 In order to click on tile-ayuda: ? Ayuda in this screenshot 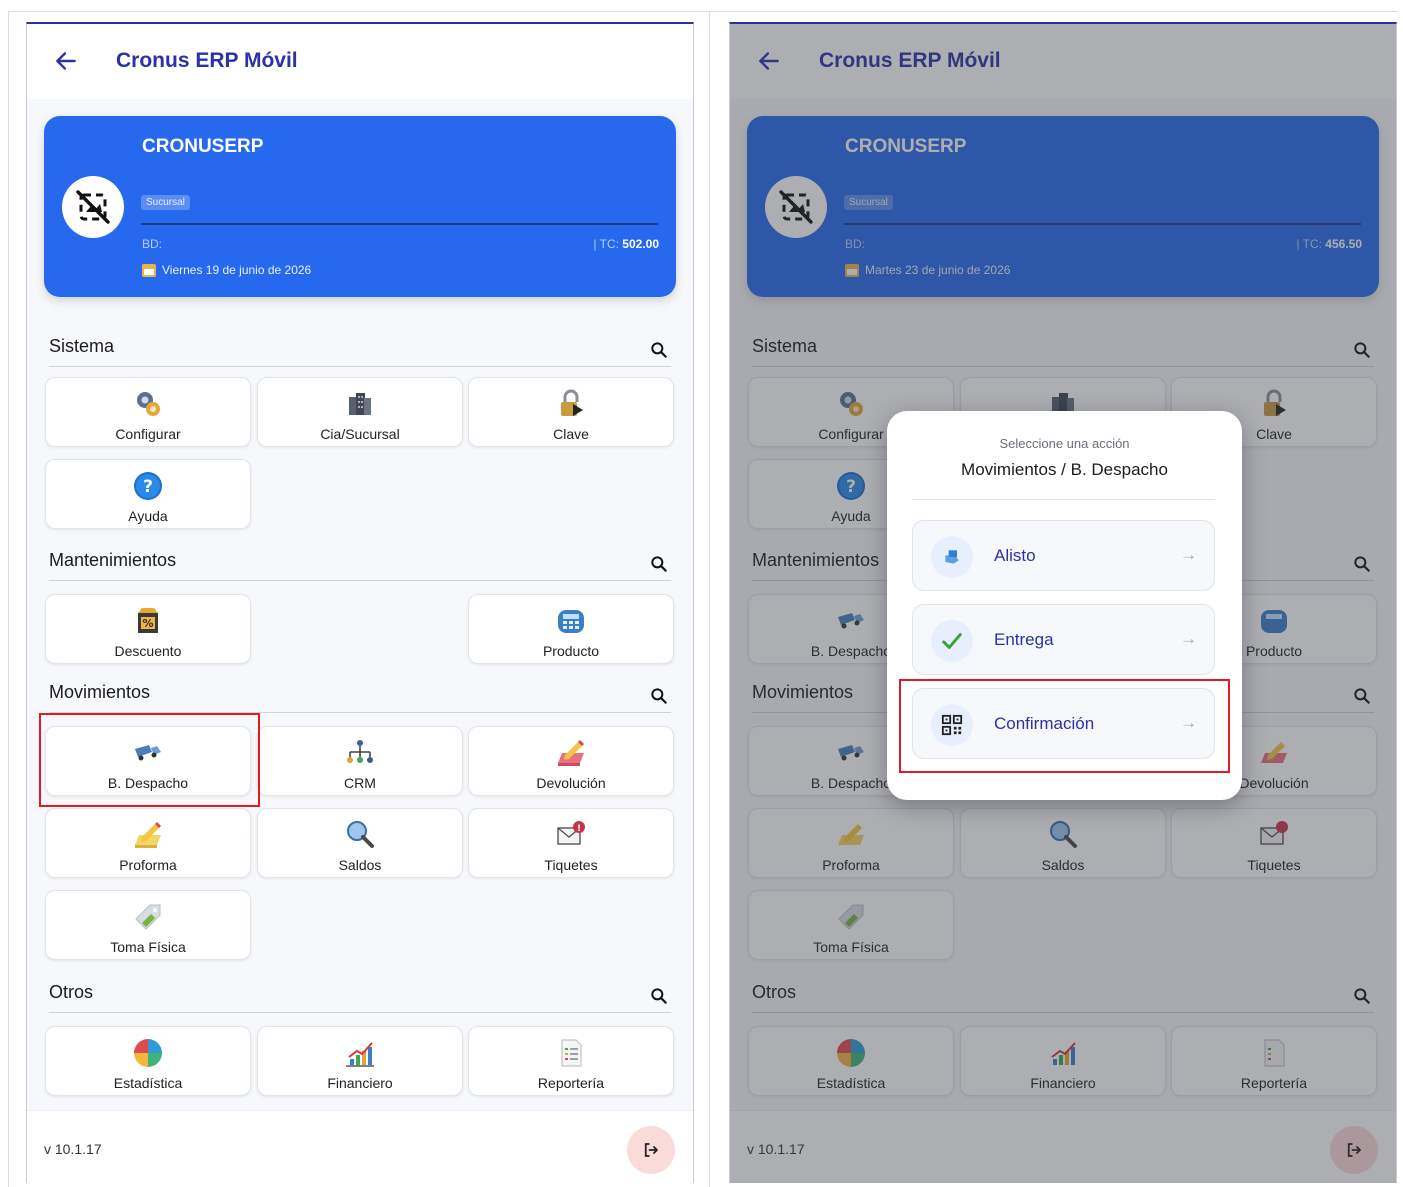, I will do `click(148, 494)`.